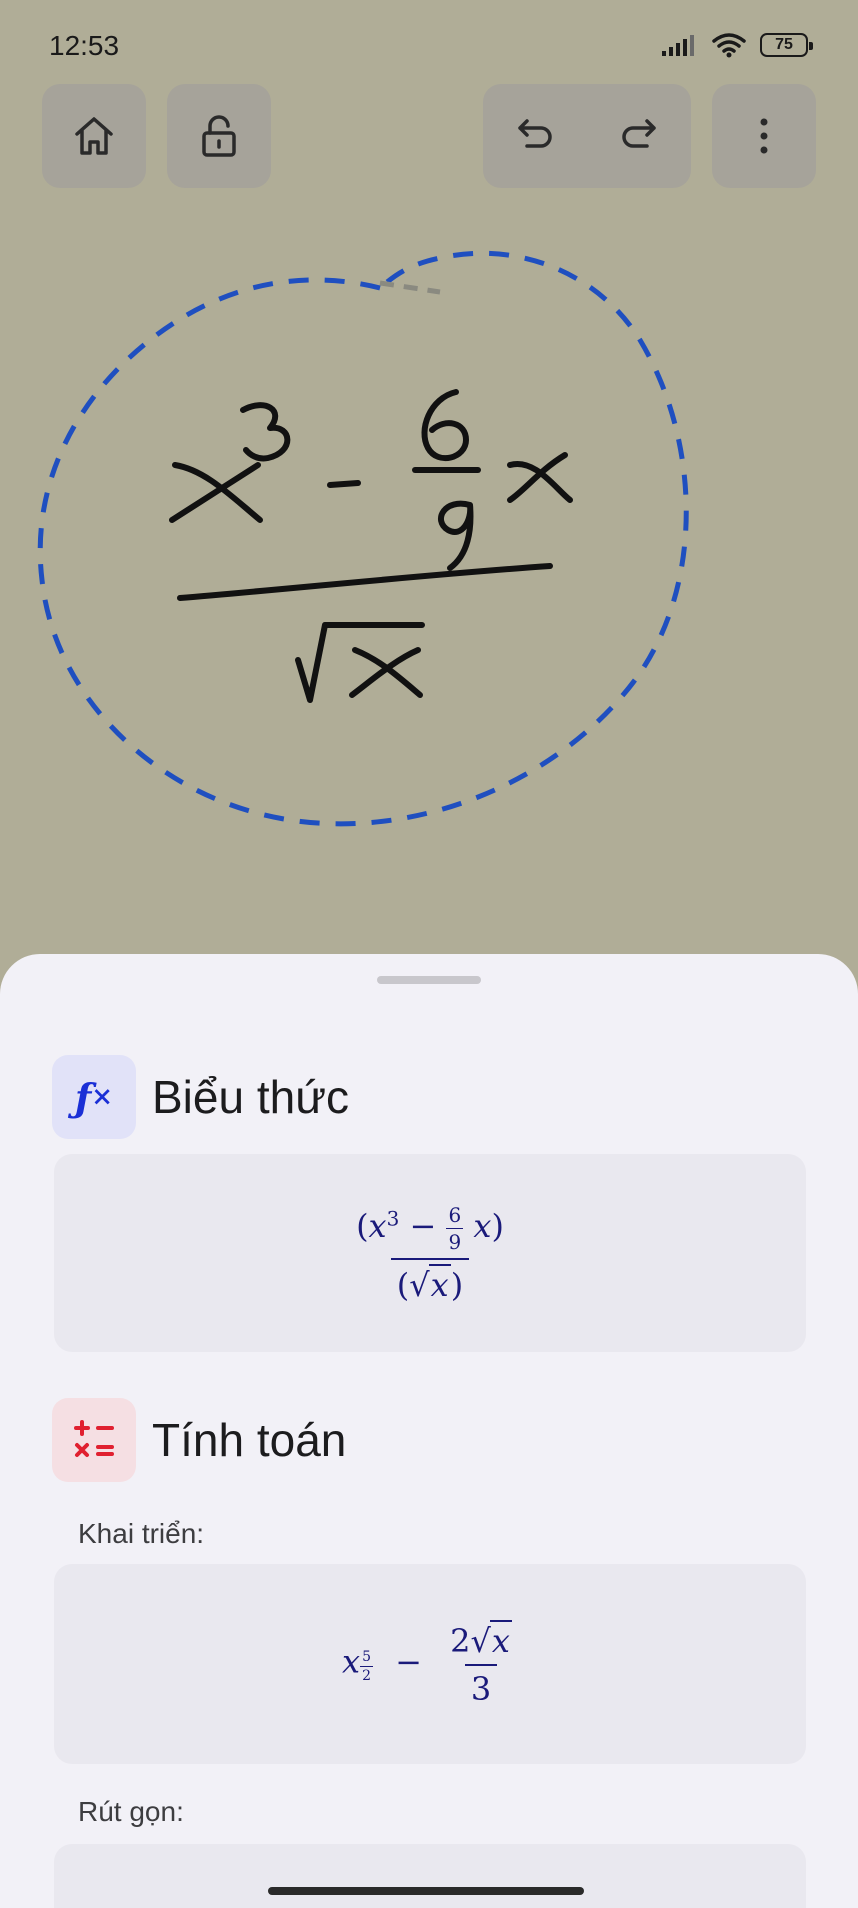  I want to click on handwritten-expression, so click(371, 546).